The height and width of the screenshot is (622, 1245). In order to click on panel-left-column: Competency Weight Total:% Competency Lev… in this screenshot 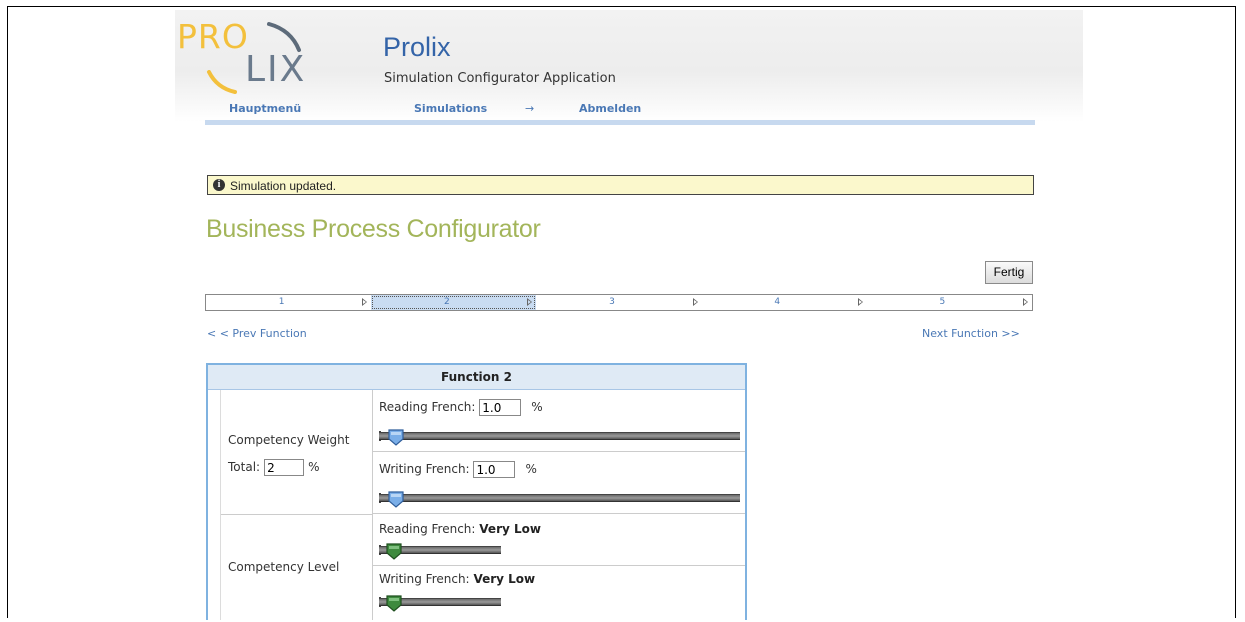, I will do `click(297, 505)`.